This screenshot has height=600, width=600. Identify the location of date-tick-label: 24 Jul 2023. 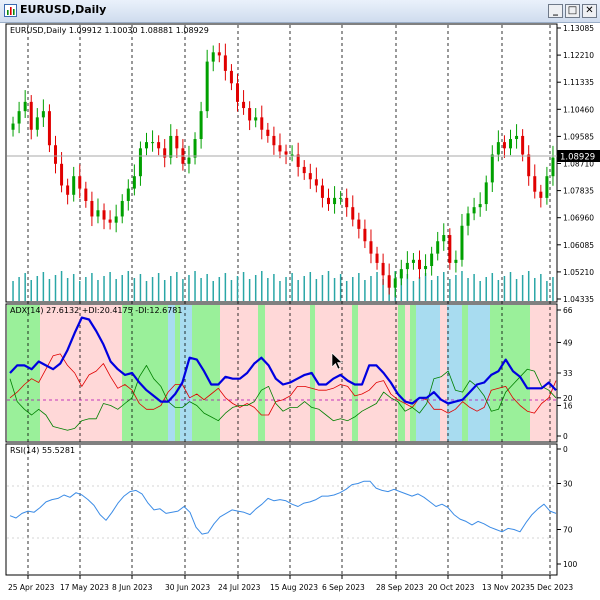
(239, 587).